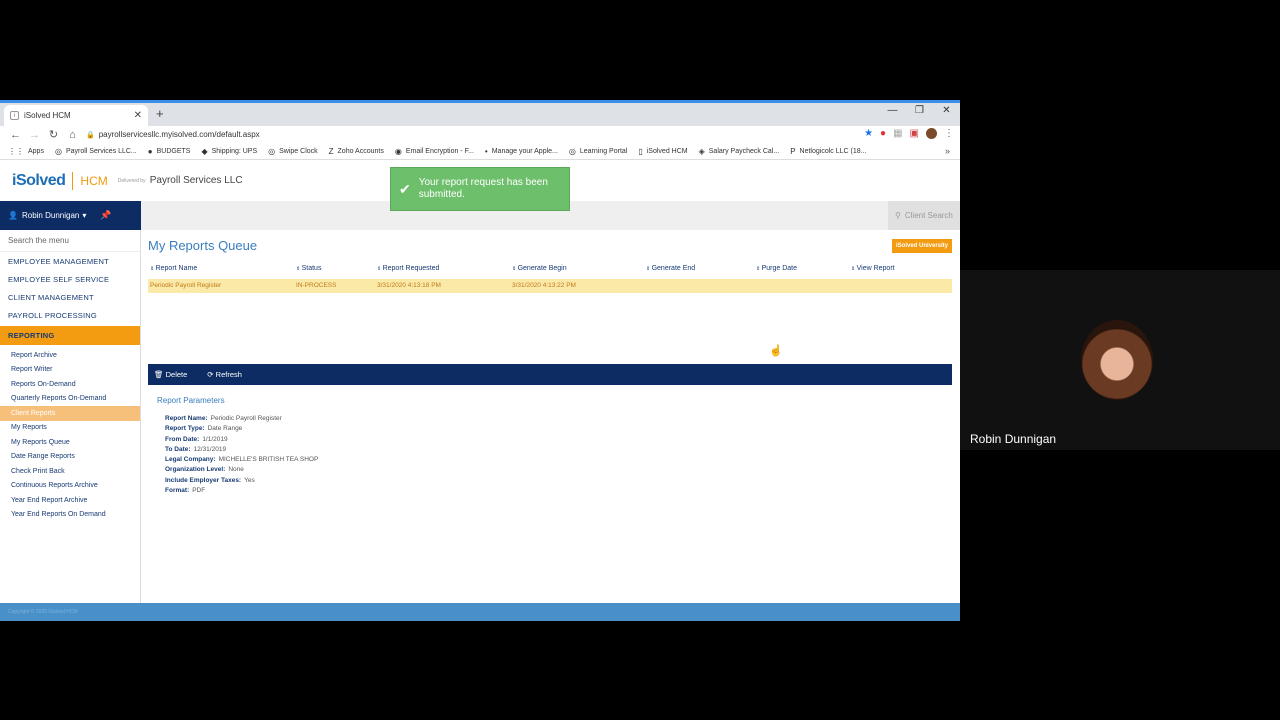 This screenshot has width=1280, height=720. What do you see at coordinates (36, 151) in the screenshot?
I see `bookmark-label: Apps` at bounding box center [36, 151].